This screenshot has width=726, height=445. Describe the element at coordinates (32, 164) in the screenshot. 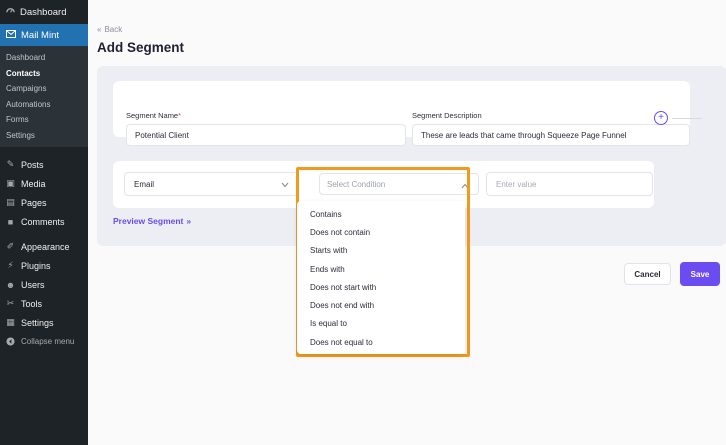

I see `sidebar-item-label: Posts` at that location.